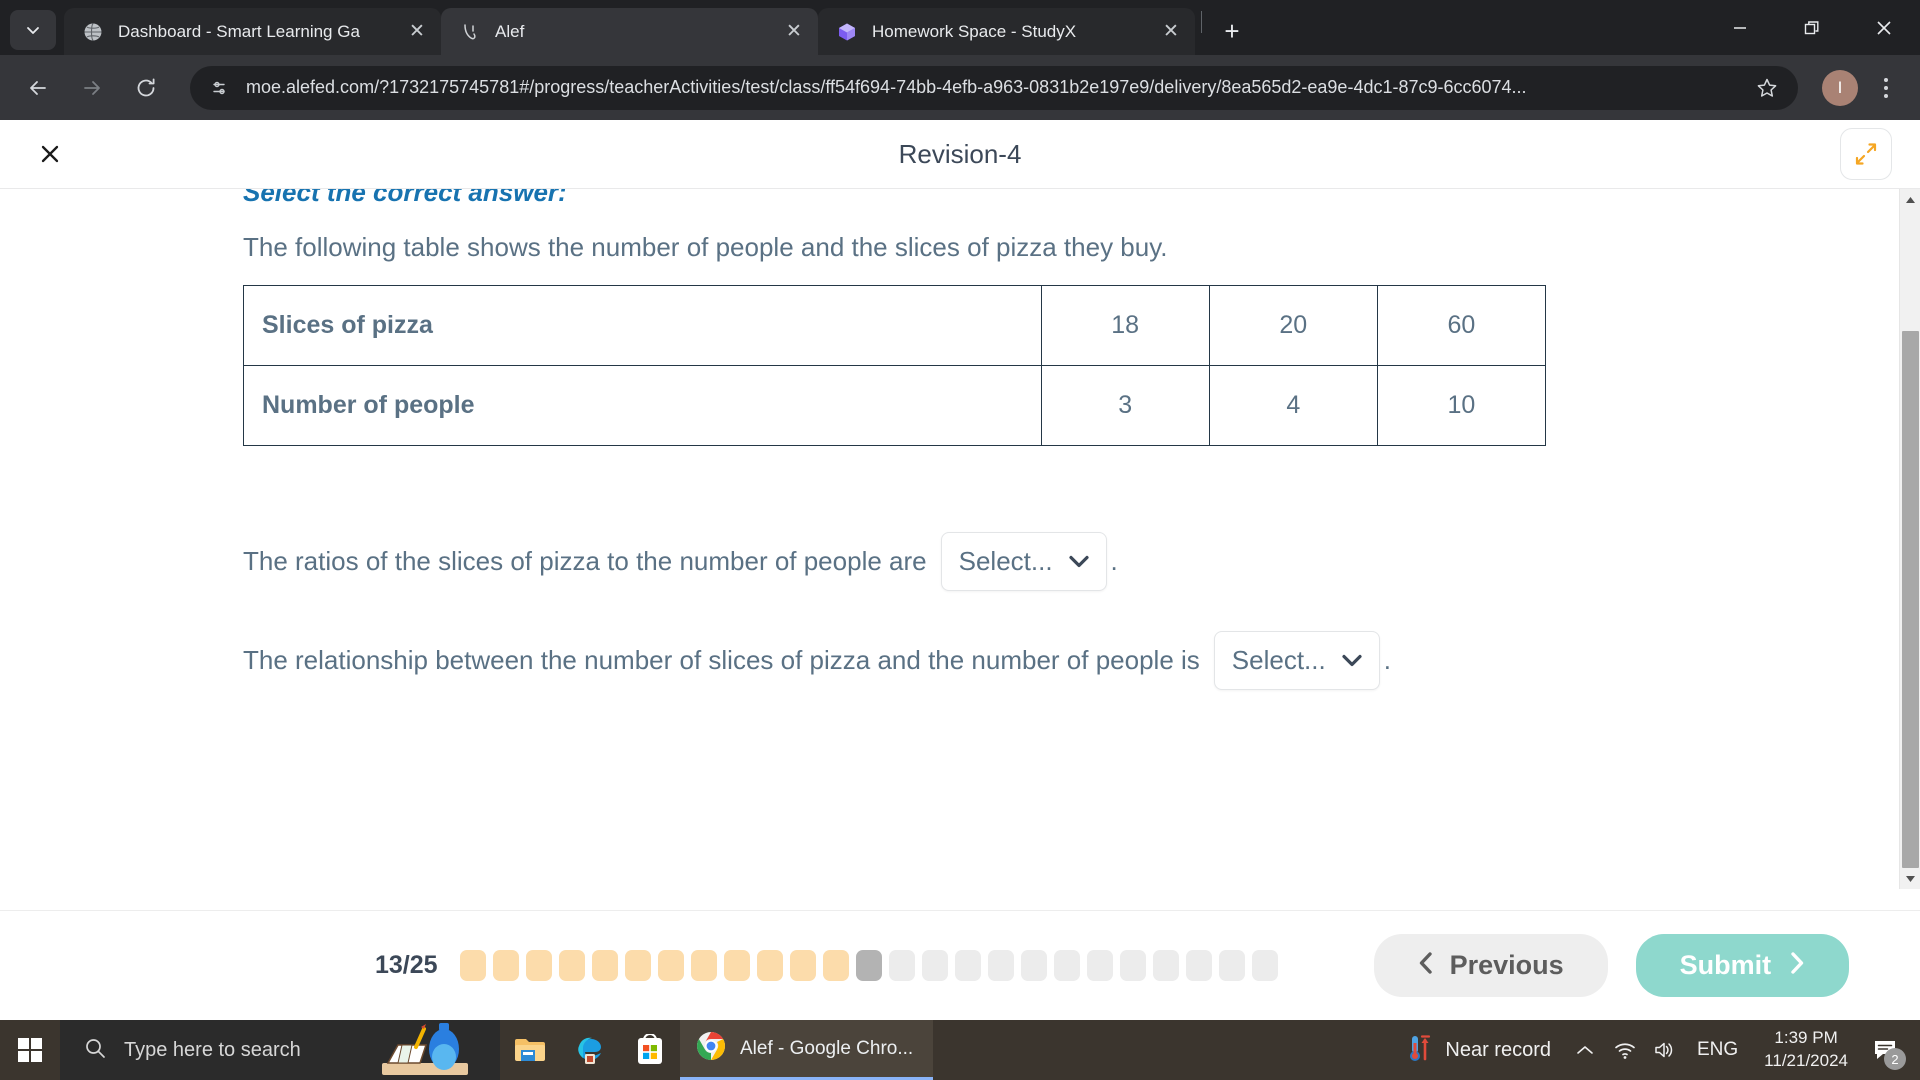  What do you see at coordinates (1125, 325) in the screenshot?
I see `table-cell: 18` at bounding box center [1125, 325].